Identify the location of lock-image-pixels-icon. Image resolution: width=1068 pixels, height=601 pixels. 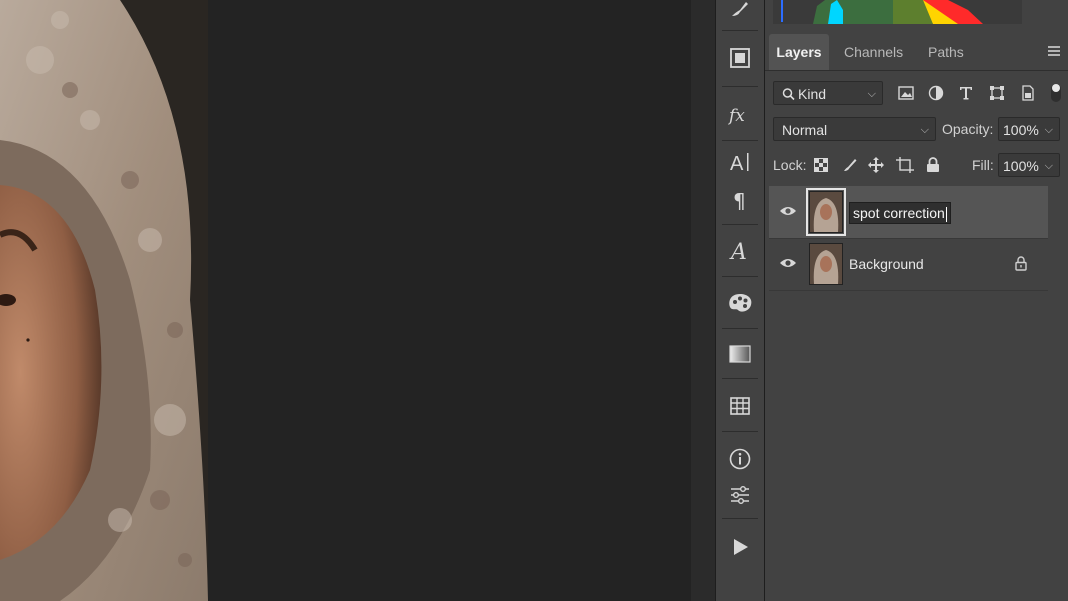
(850, 165).